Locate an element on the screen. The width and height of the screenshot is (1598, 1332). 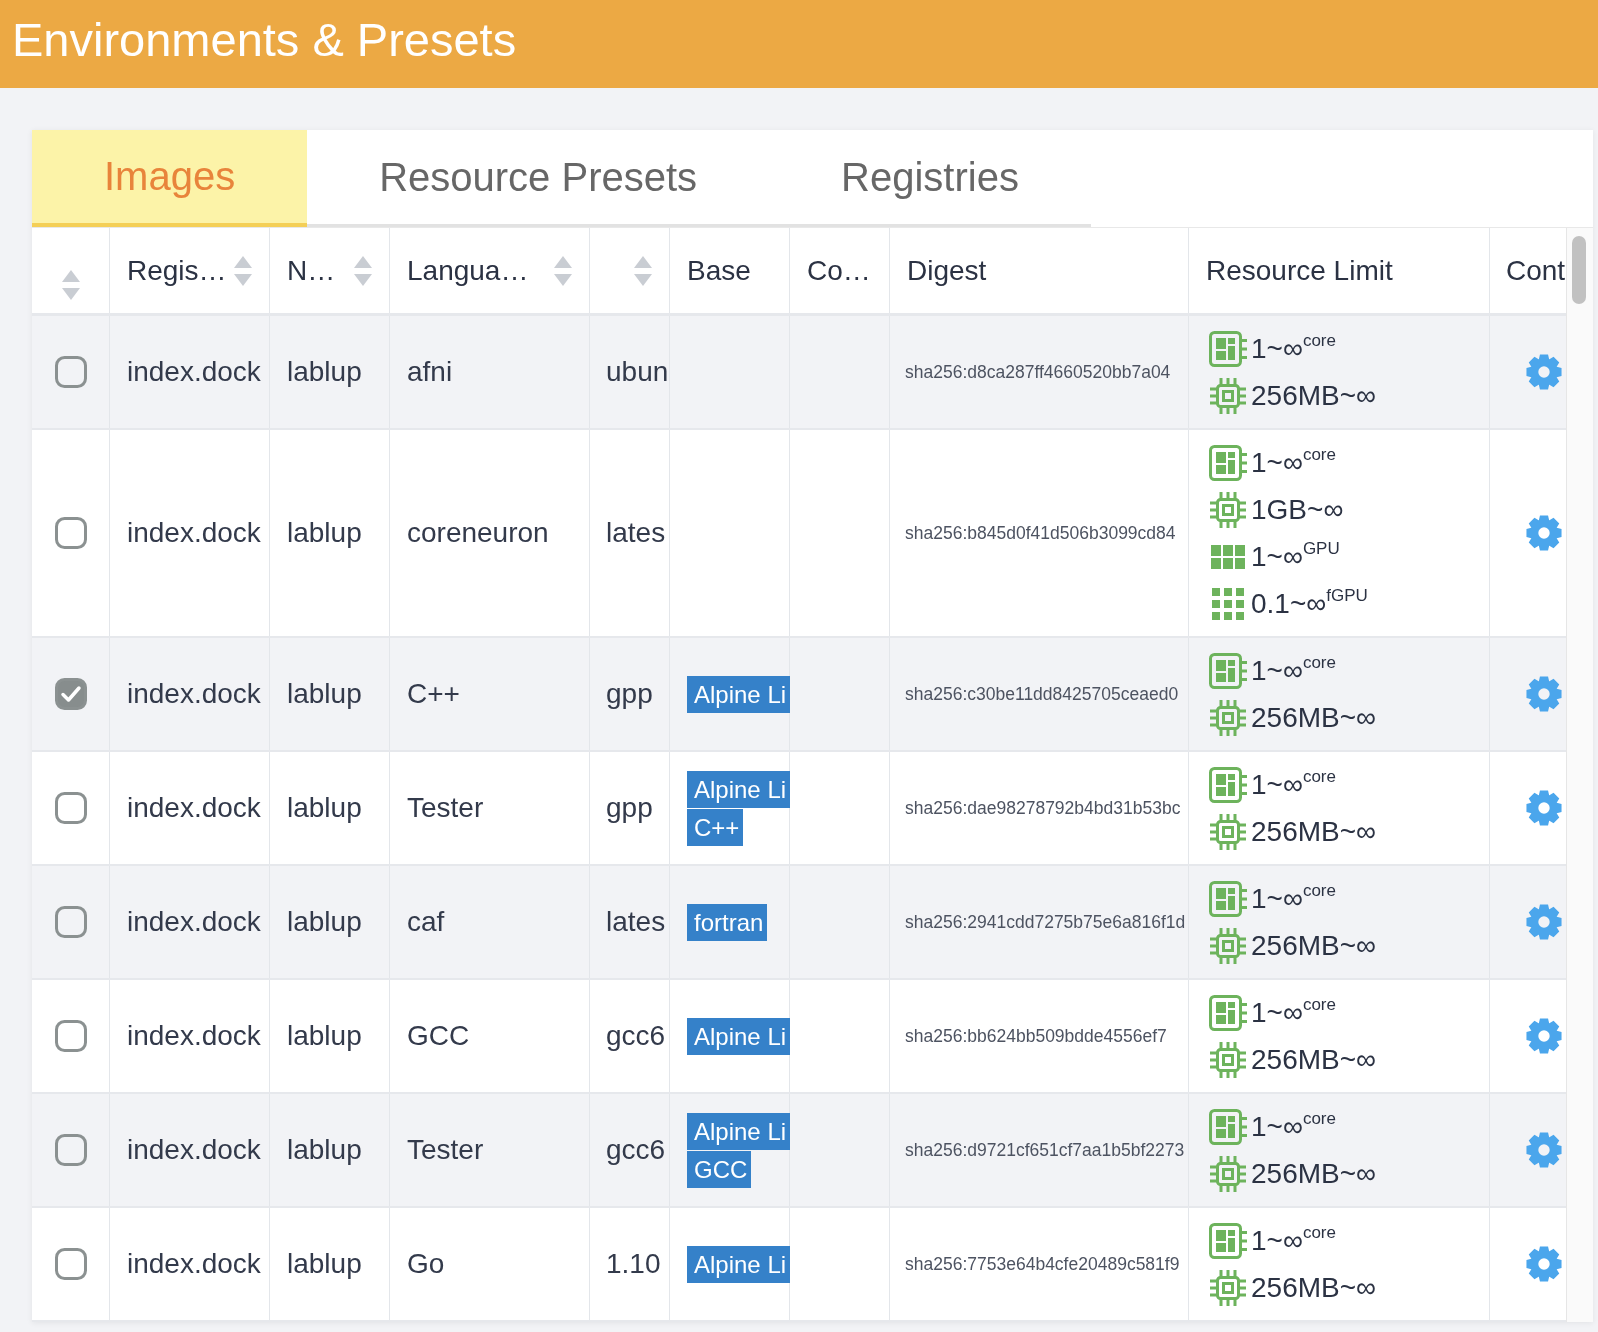
resource-limit-text: 1GB~∞ is located at coordinates (1297, 510).